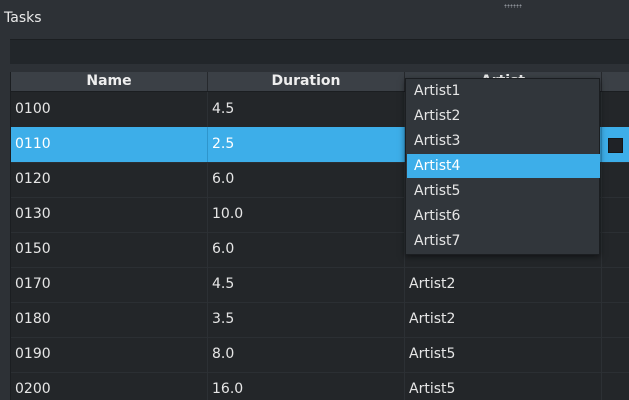 This screenshot has width=629, height=400. Describe the element at coordinates (109, 386) in the screenshot. I see `cell-name: 0200` at that location.